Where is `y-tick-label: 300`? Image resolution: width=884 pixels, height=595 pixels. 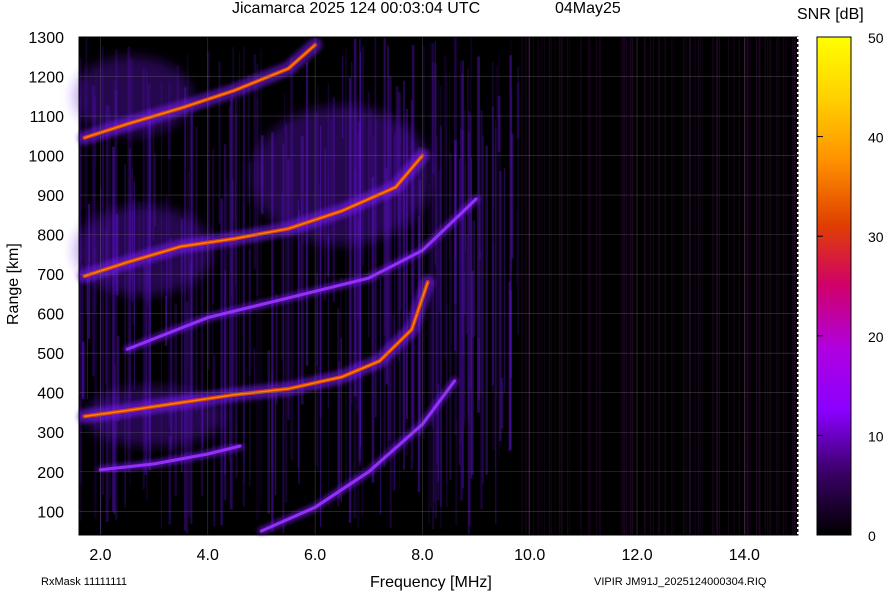
y-tick-label: 300 is located at coordinates (50, 433).